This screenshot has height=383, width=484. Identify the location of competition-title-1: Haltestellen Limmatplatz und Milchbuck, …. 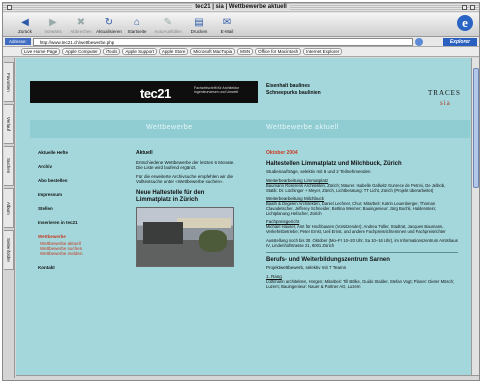
(362, 164).